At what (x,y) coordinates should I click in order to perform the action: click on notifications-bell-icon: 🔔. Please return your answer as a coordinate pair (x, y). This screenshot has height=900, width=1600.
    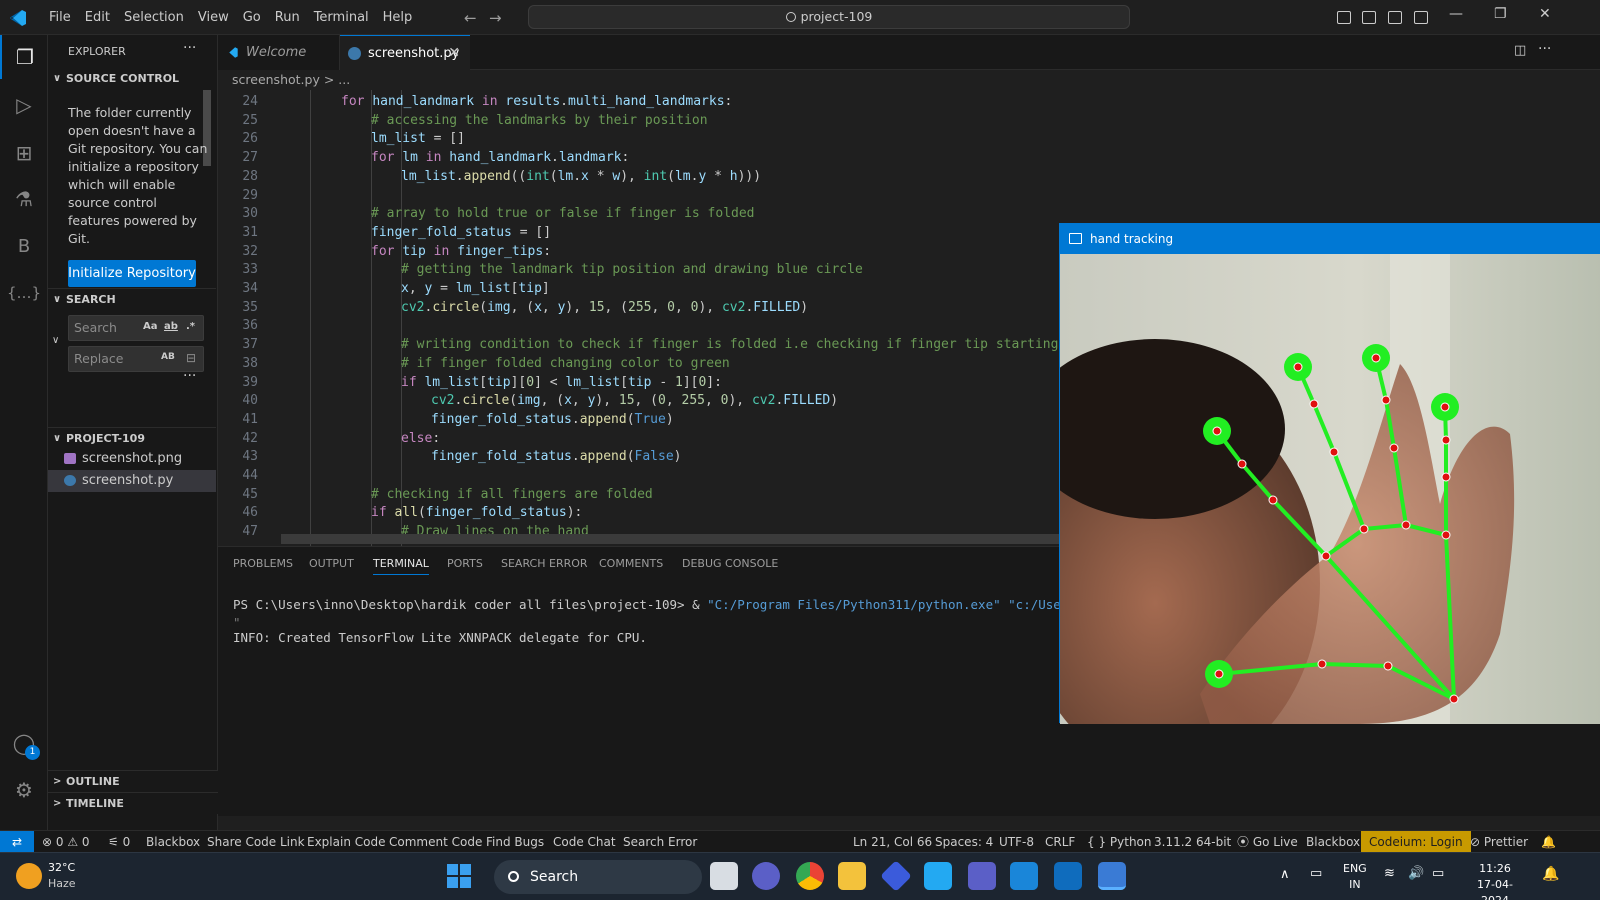
    Looking at the image, I should click on (1548, 842).